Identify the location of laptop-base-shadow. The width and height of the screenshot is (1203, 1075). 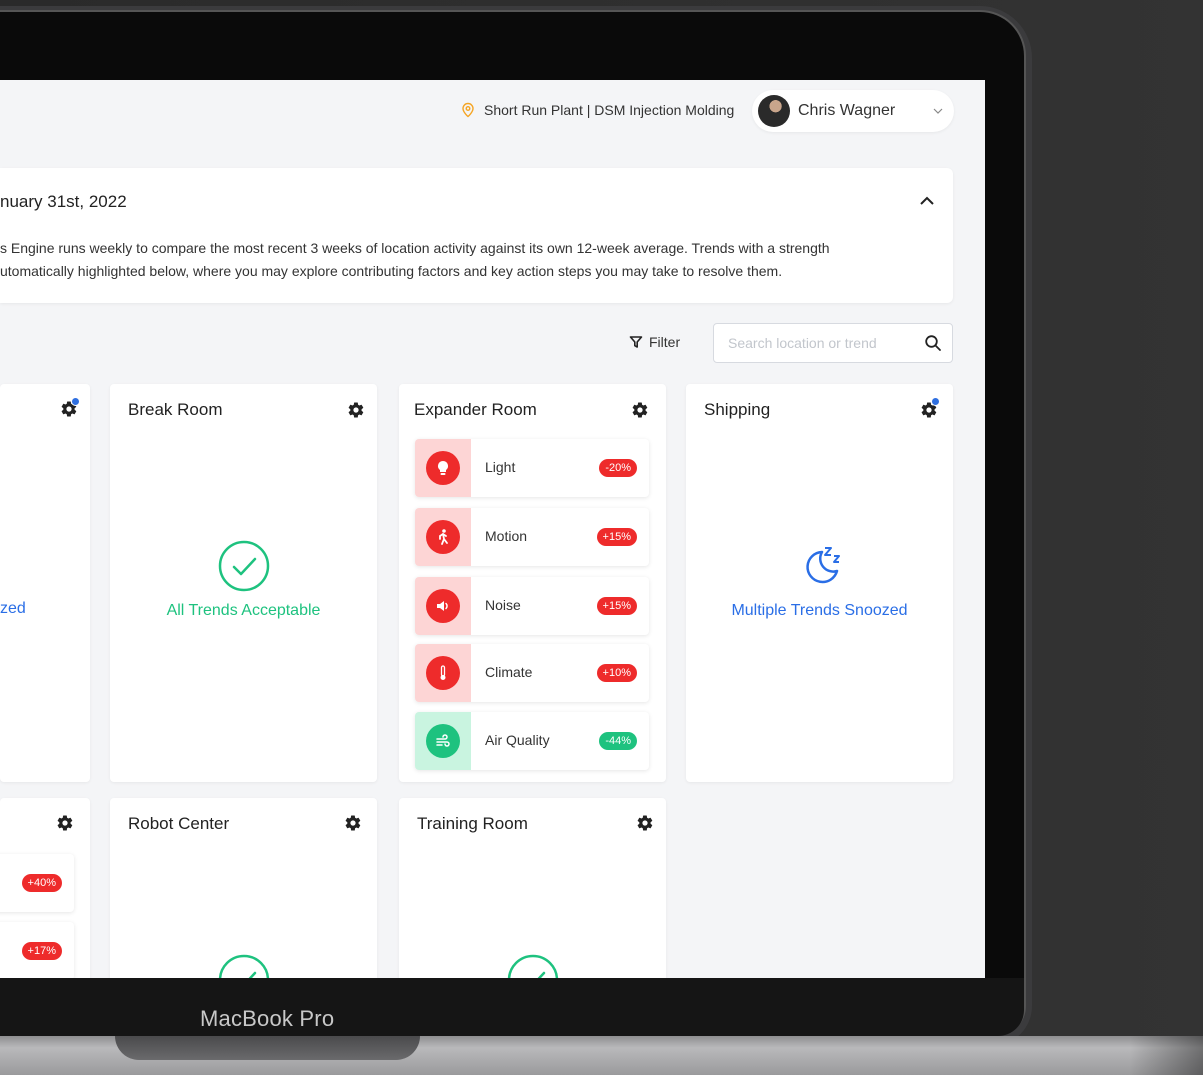
(1166, 1055).